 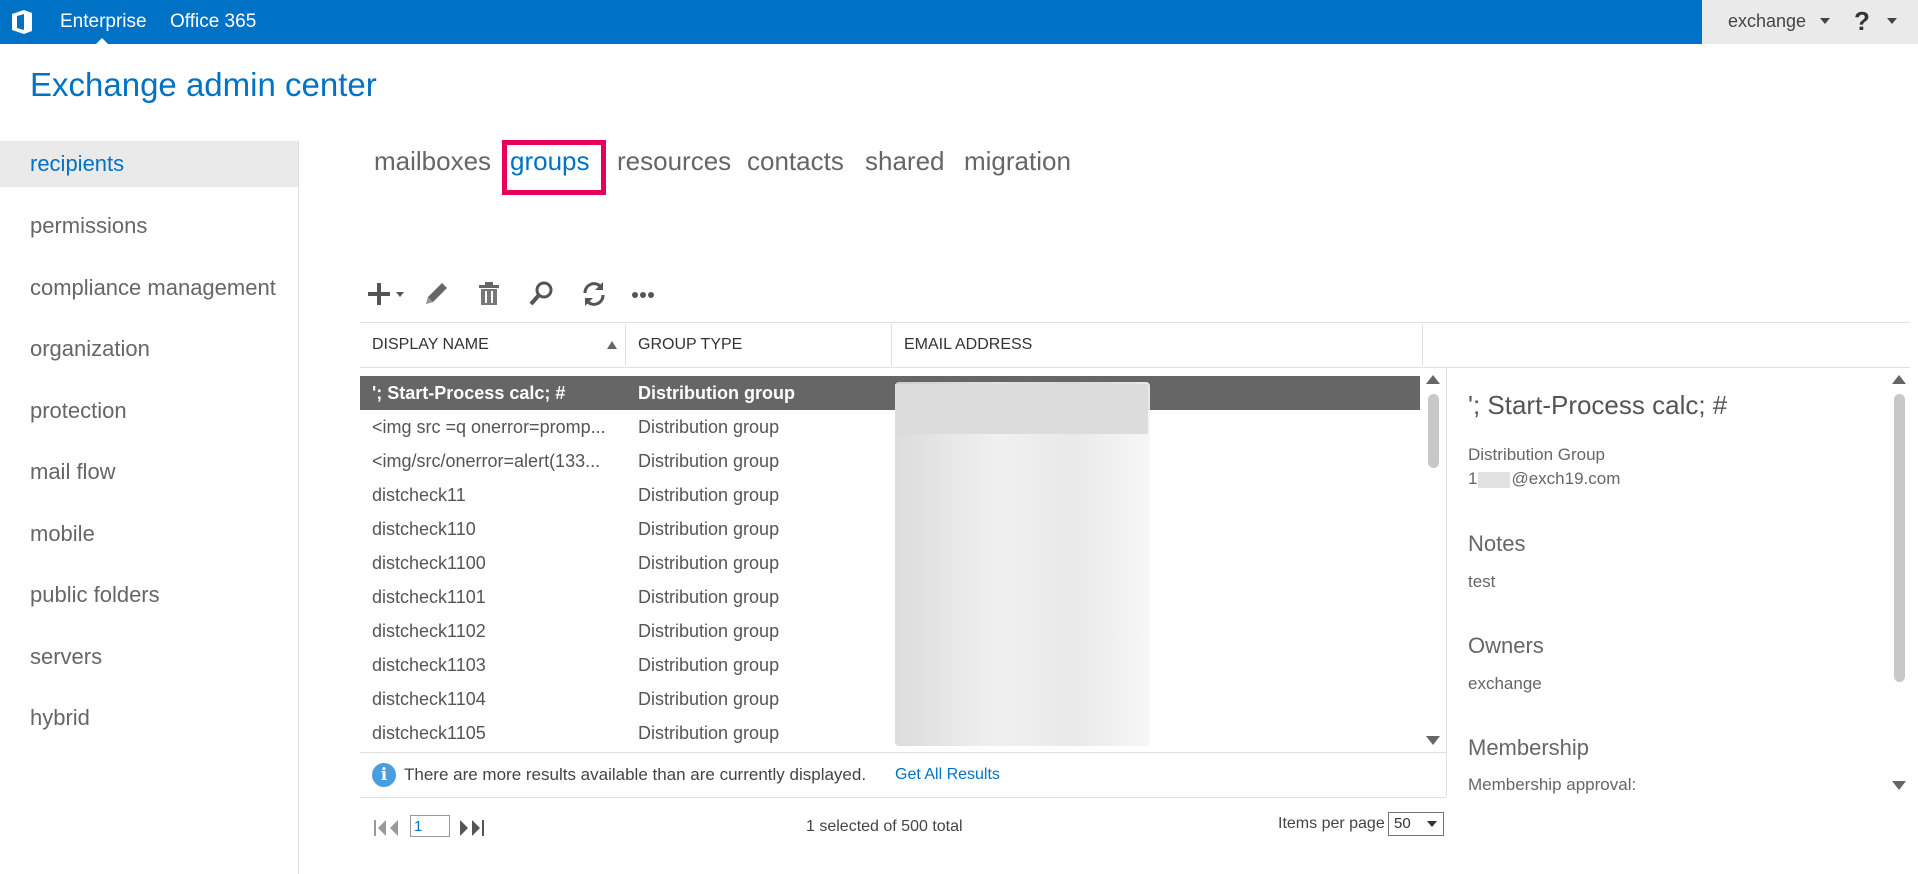 I want to click on left-nav-compliance-management: compliance management, so click(x=149, y=288).